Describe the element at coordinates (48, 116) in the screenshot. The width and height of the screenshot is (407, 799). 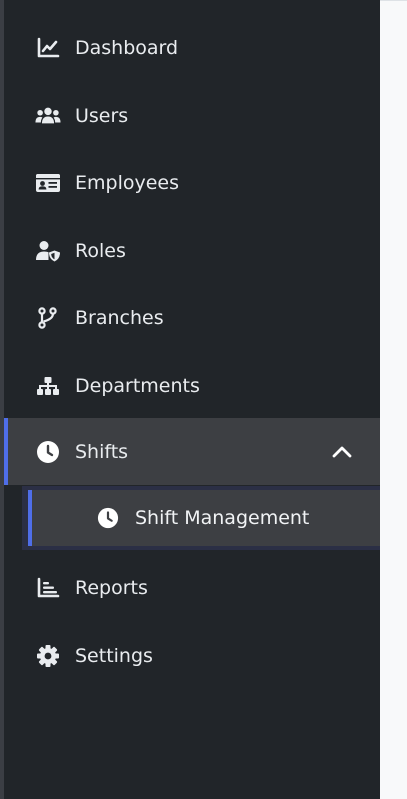
I see `users-icon` at that location.